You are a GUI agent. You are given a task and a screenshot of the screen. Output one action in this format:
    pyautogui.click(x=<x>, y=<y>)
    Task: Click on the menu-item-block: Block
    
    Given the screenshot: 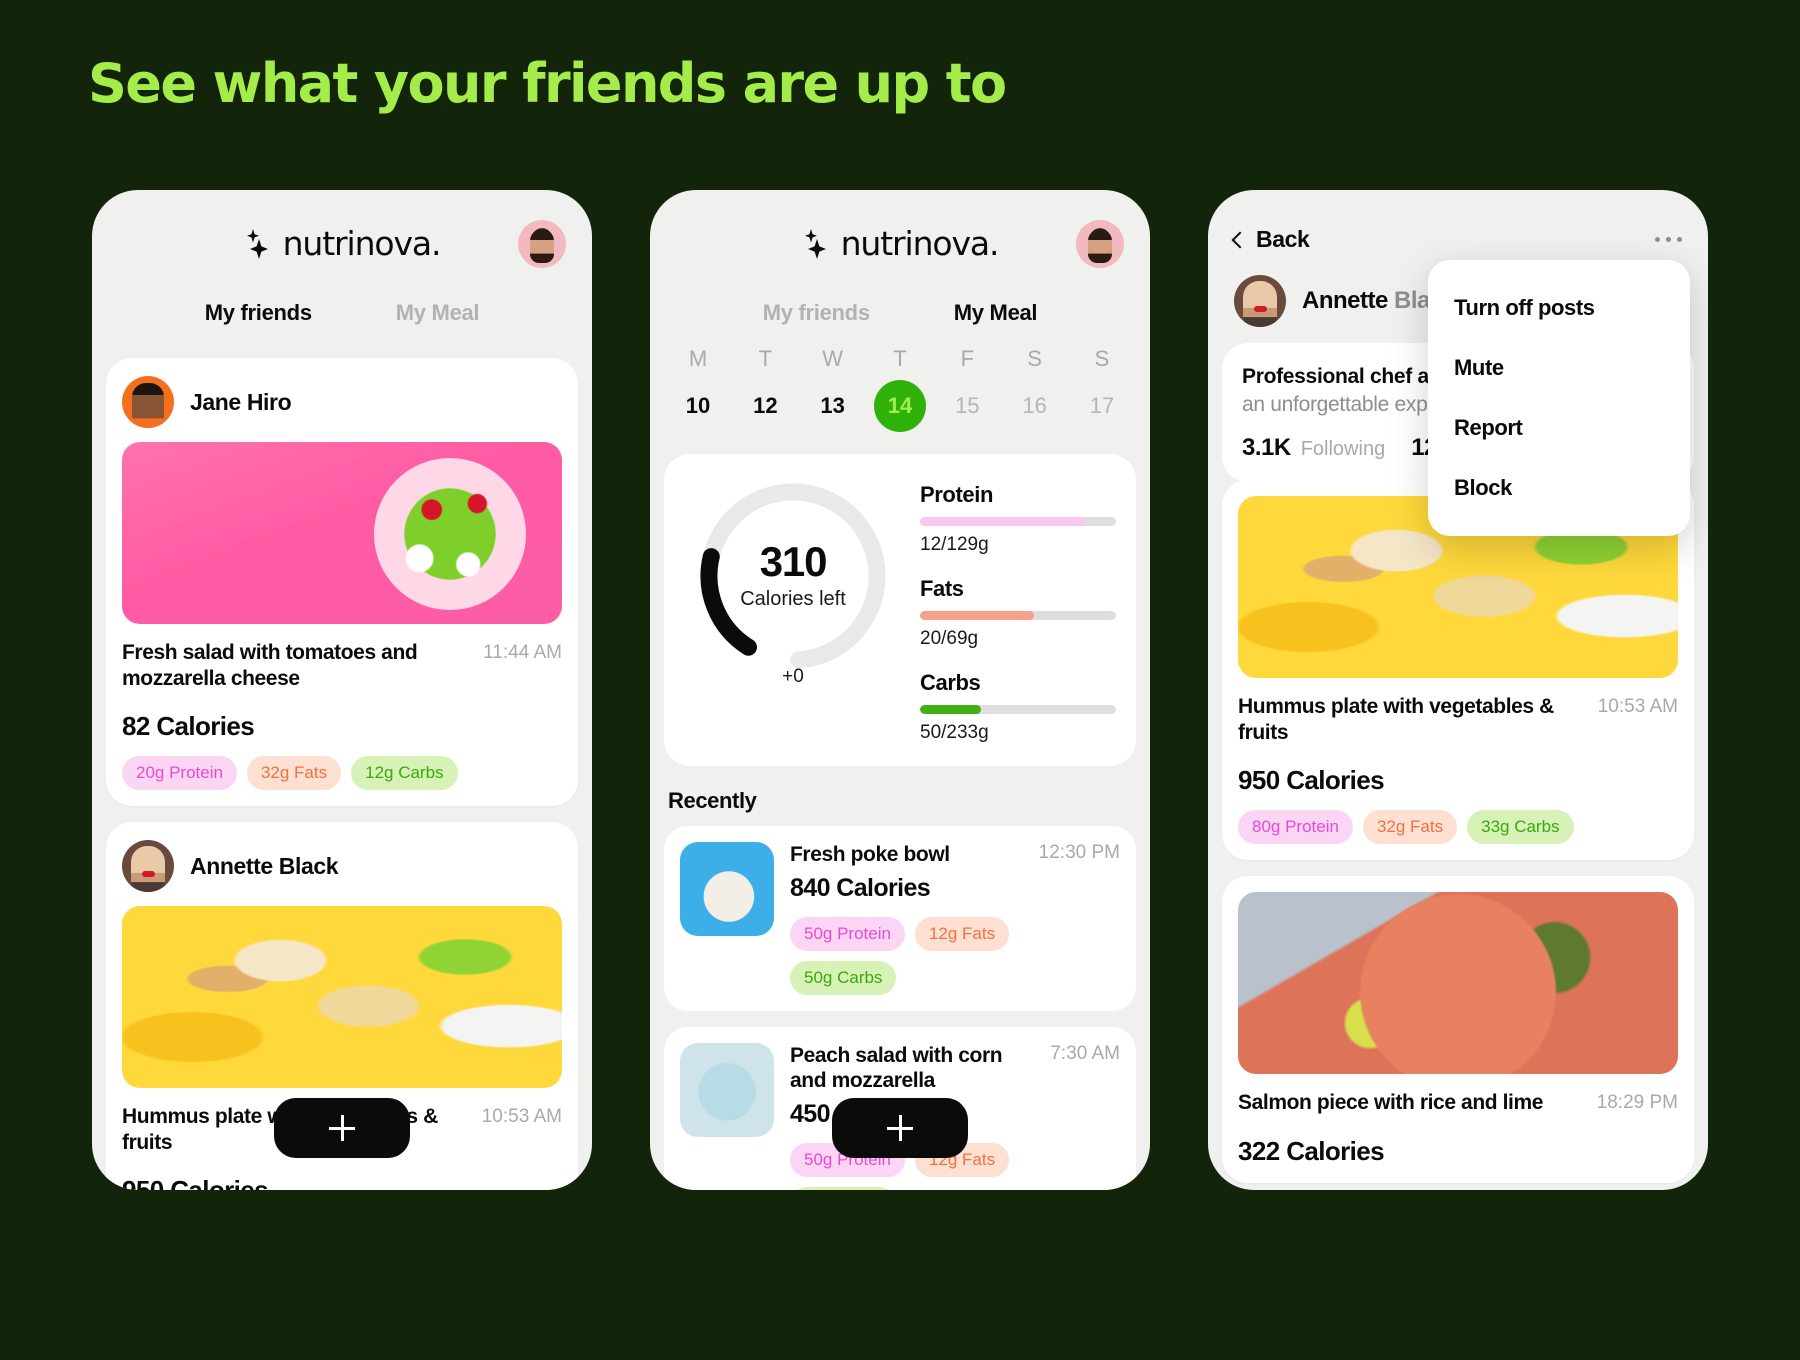 What is the action you would take?
    pyautogui.click(x=1559, y=488)
    